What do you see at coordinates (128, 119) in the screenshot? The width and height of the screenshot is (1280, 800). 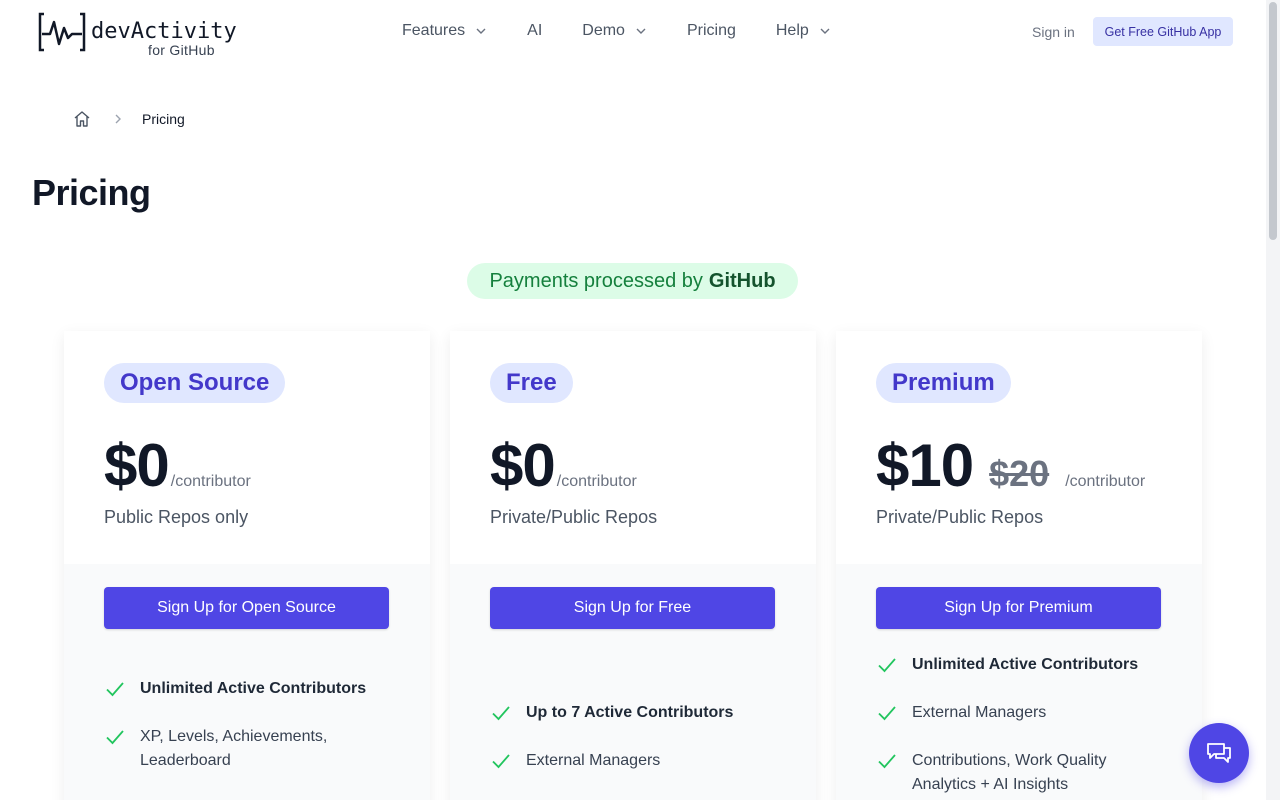 I see `breadcrumb: Pricing` at bounding box center [128, 119].